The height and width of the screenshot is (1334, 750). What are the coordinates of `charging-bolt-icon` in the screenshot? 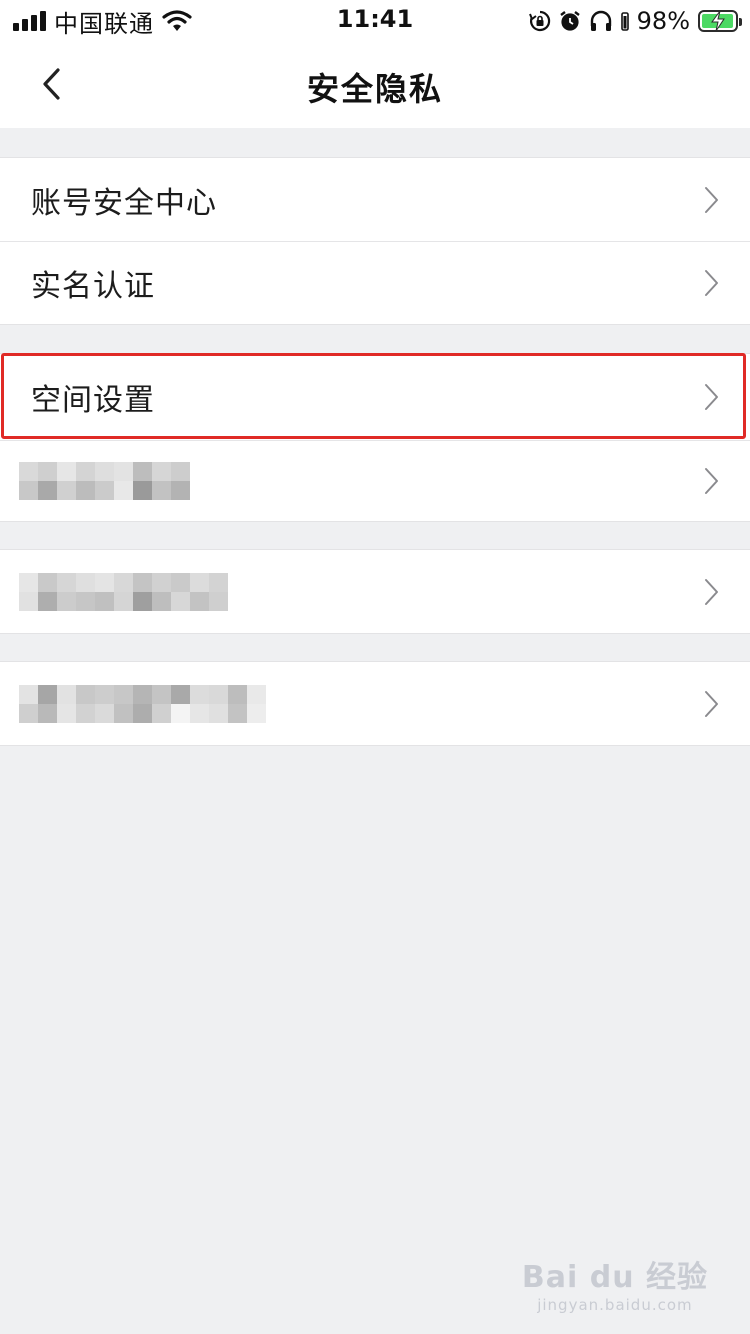 It's located at (718, 21).